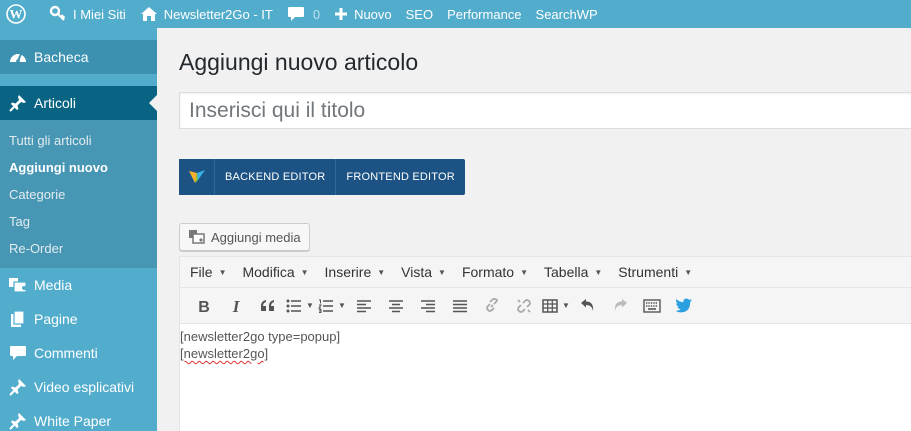  Describe the element at coordinates (364, 306) in the screenshot. I see `align-left-button` at that location.